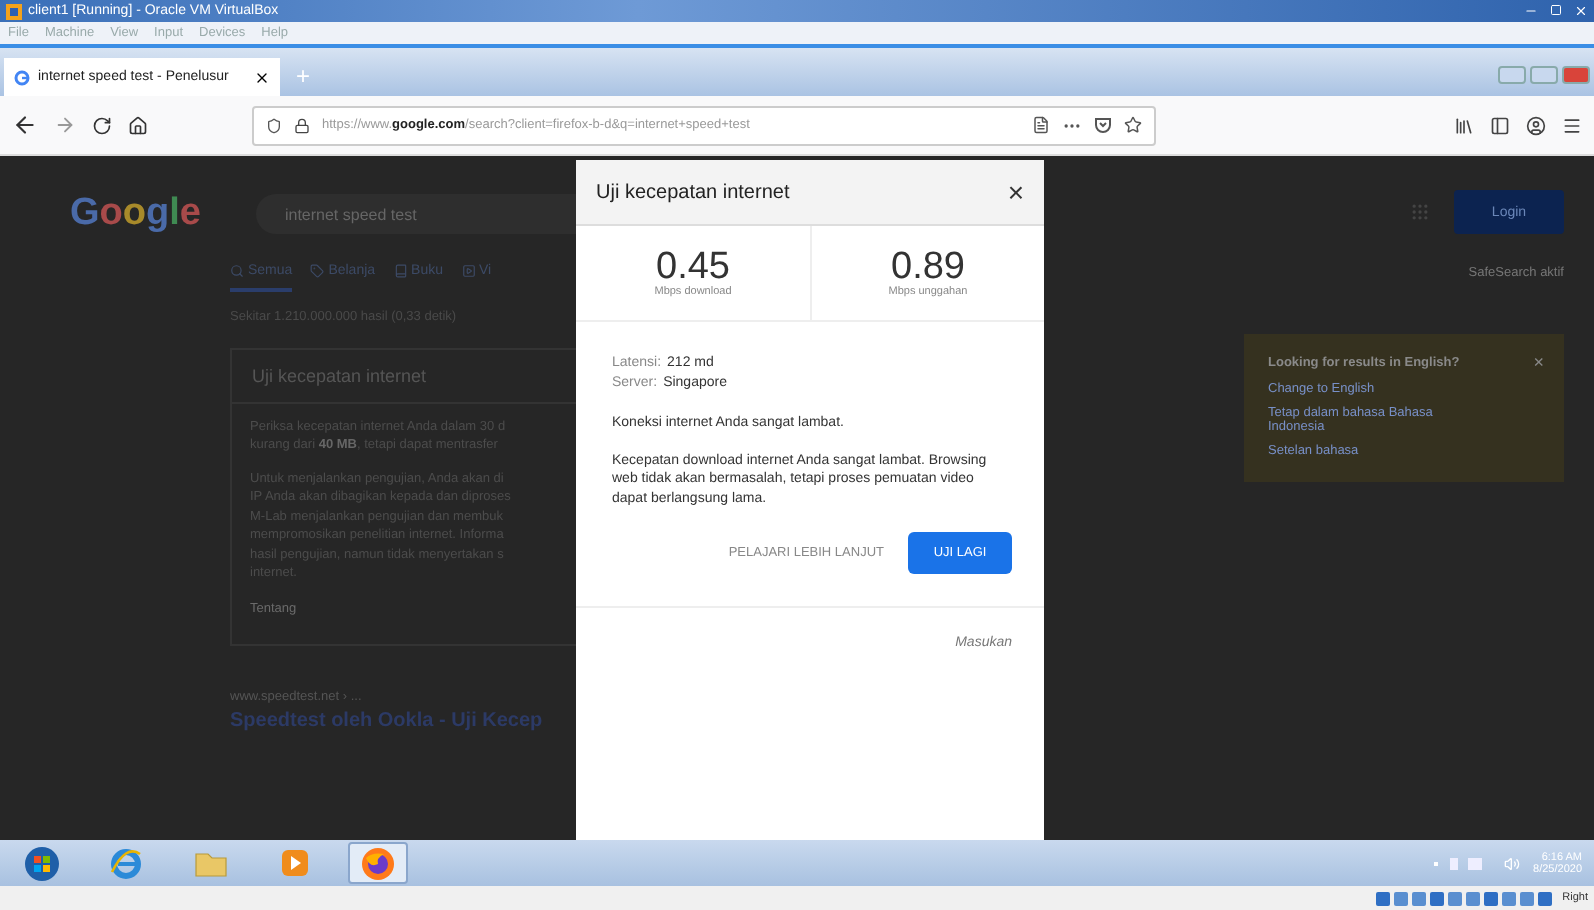 The image size is (1594, 910). I want to click on close-icon, so click(262, 77).